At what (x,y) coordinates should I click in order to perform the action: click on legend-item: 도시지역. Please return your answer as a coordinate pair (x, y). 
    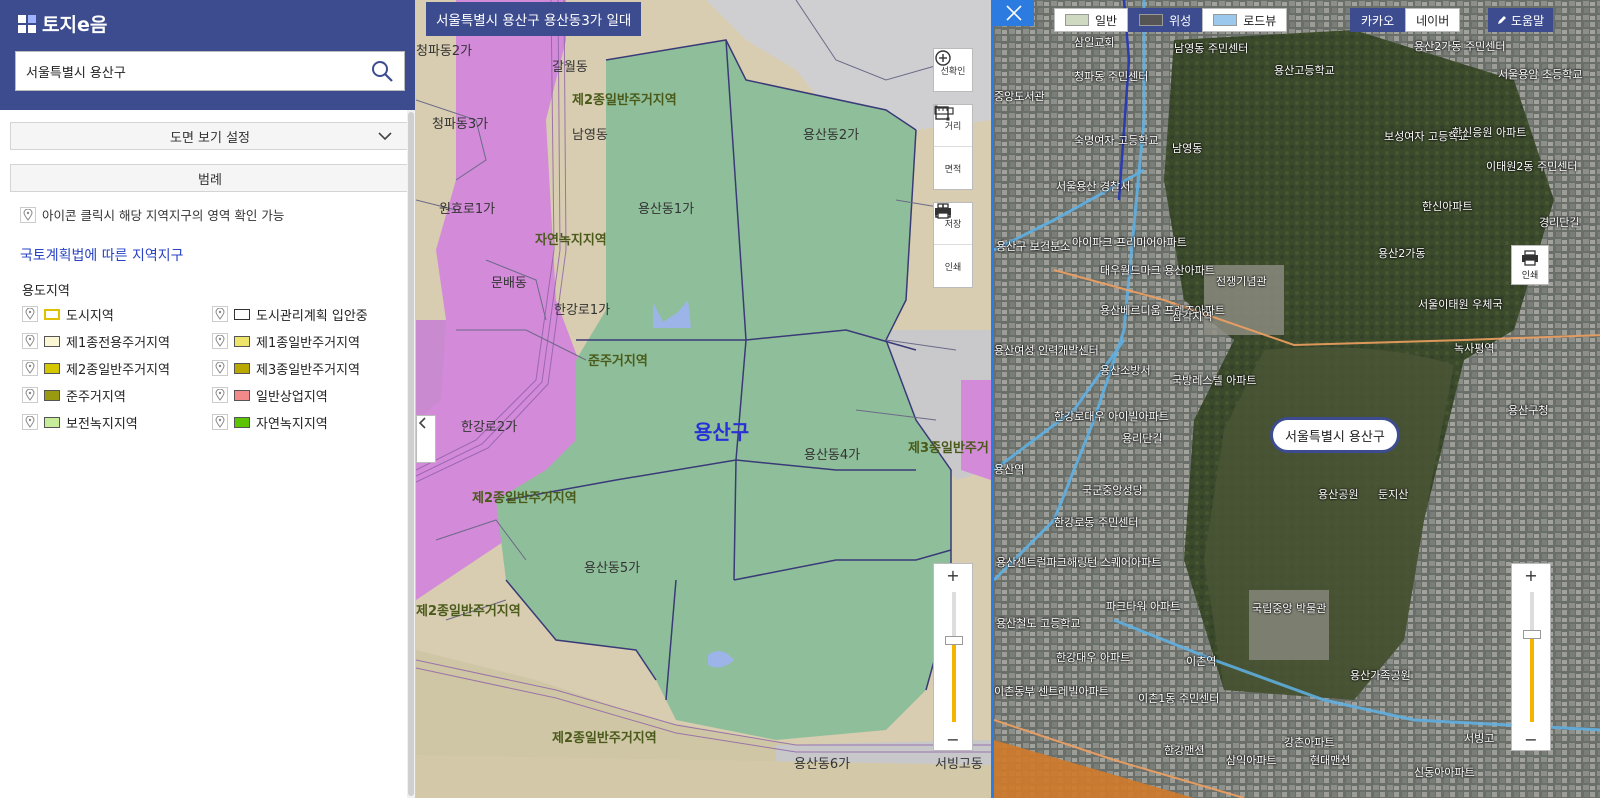
    Looking at the image, I should click on (117, 314).